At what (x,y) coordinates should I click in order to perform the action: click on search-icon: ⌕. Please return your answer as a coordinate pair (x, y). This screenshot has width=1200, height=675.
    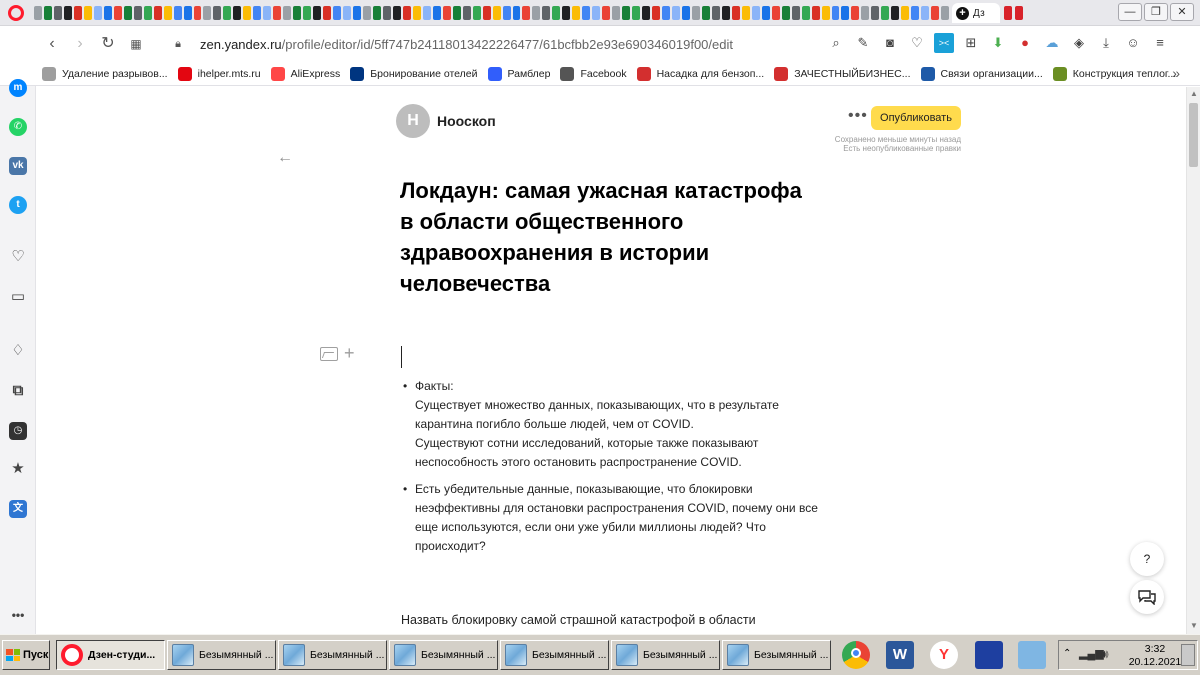
    Looking at the image, I should click on (836, 43).